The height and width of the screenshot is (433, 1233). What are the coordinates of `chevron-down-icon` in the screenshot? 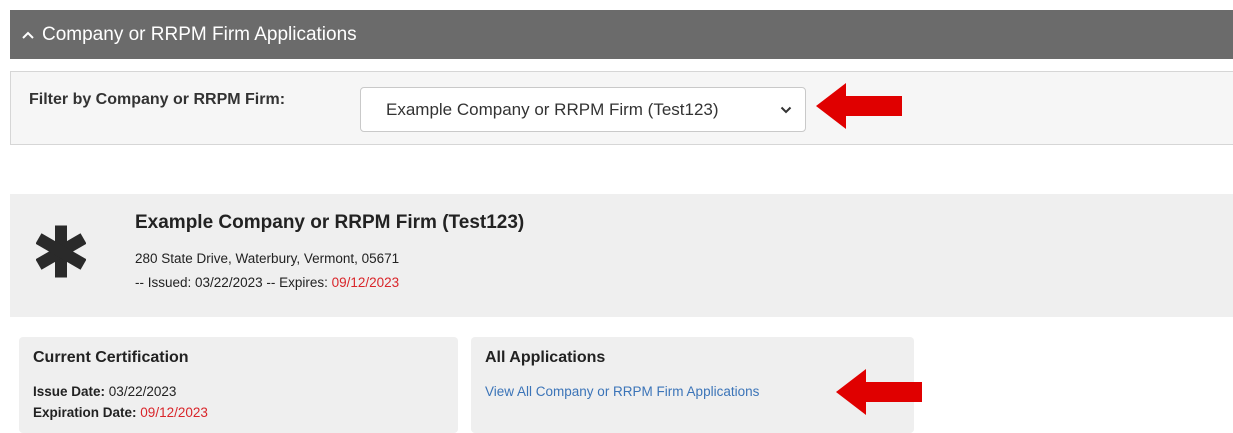 It's located at (786, 110).